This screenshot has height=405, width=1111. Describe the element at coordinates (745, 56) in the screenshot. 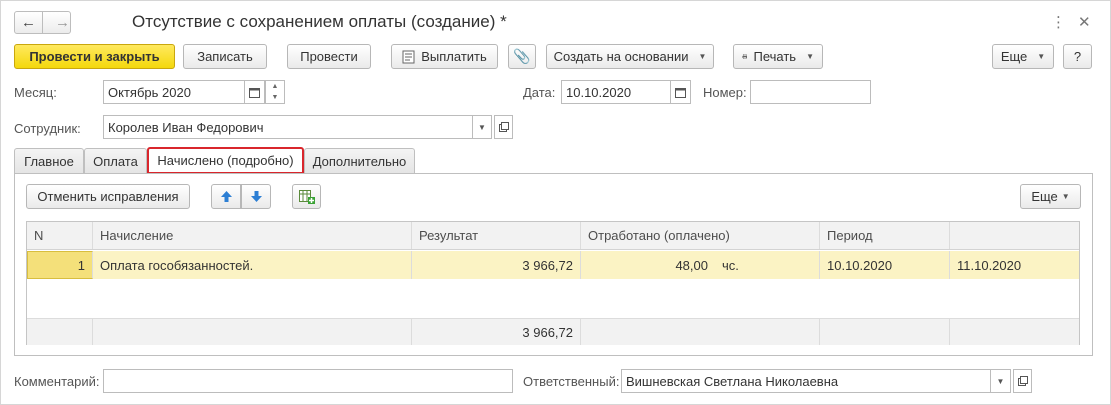

I see `printer-icon` at that location.